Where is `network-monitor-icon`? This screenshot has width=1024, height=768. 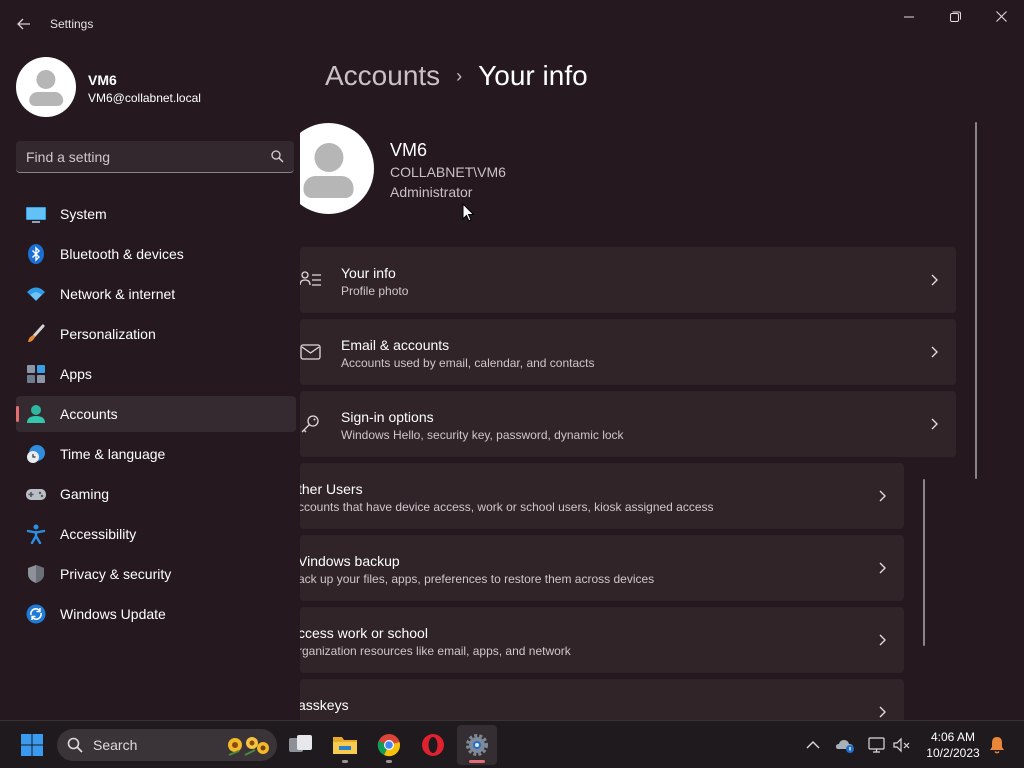 network-monitor-icon is located at coordinates (877, 745).